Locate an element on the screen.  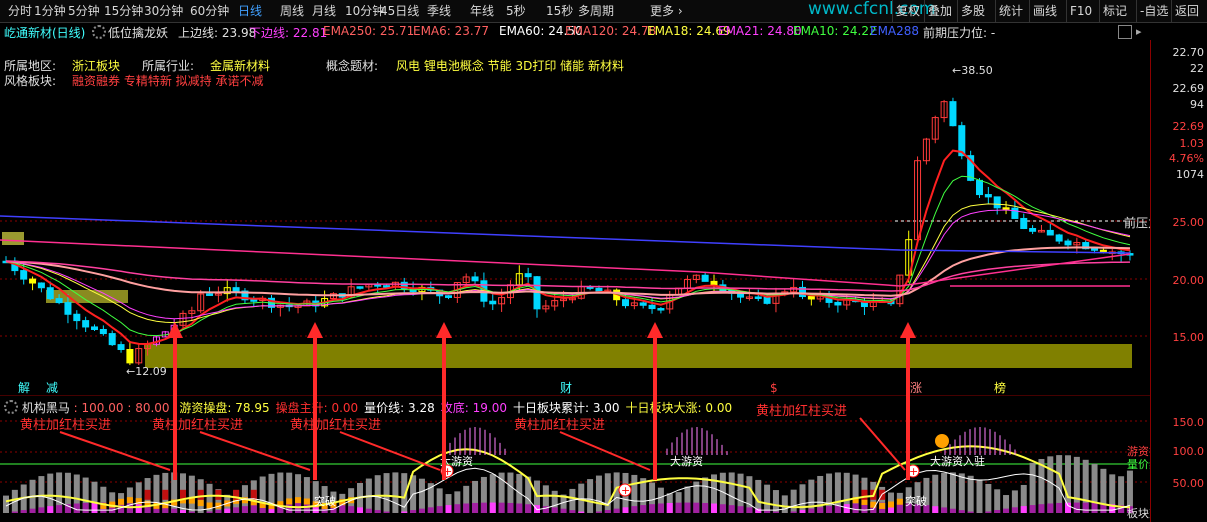
period-tab-10: 45日线 is located at coordinates (399, 11).